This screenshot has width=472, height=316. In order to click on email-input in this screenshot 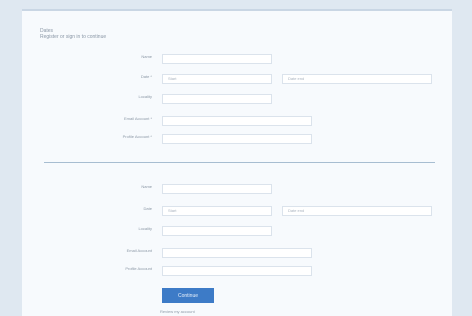, I will do `click(237, 121)`.